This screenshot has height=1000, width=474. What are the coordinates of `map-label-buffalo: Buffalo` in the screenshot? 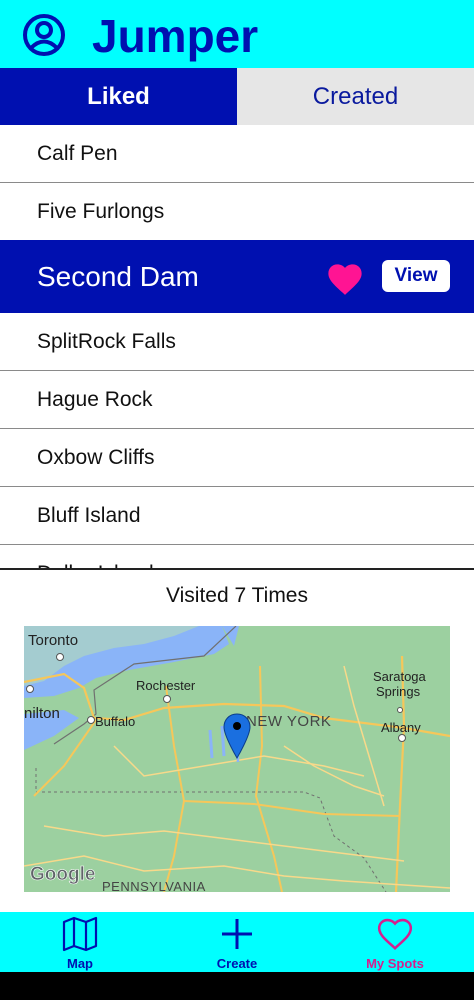 It's located at (115, 721).